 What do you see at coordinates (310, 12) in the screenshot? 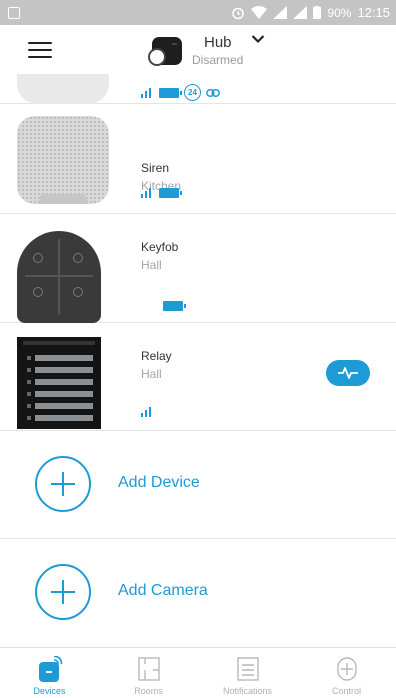
I see `status-indicators: 90% 12:15` at bounding box center [310, 12].